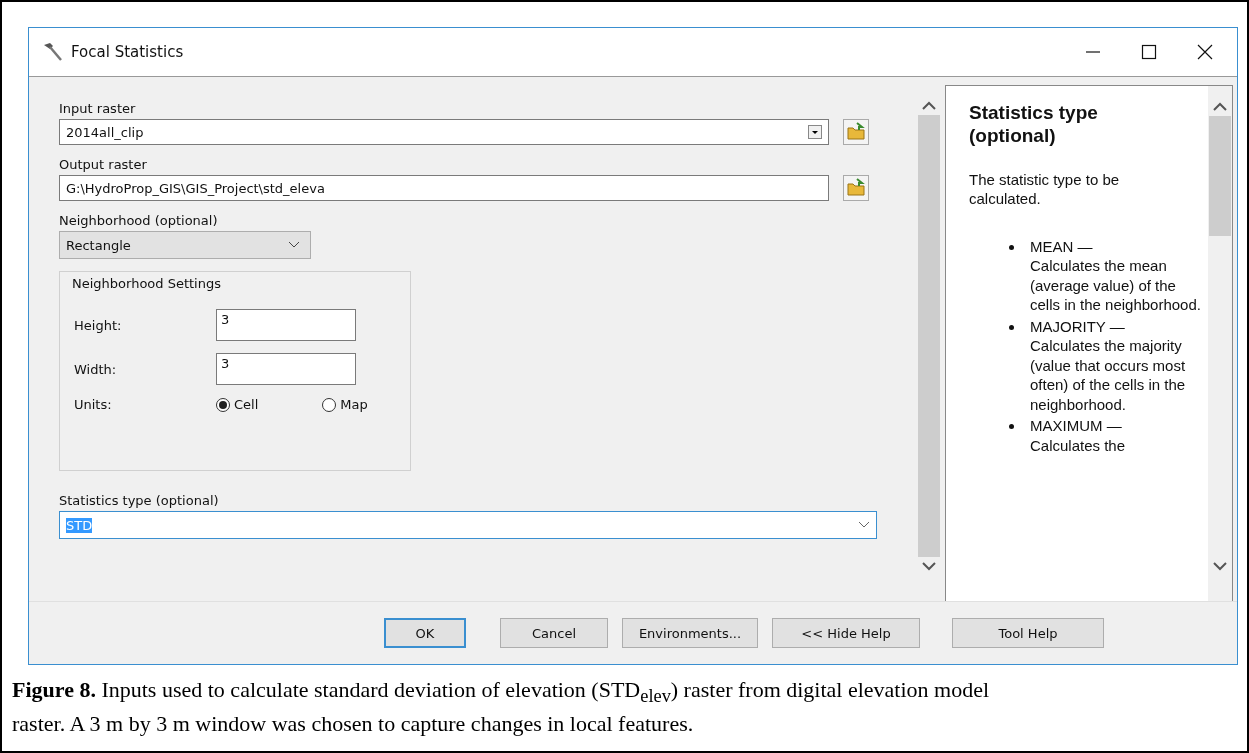 The height and width of the screenshot is (753, 1249). I want to click on radio-option: Map, so click(345, 404).